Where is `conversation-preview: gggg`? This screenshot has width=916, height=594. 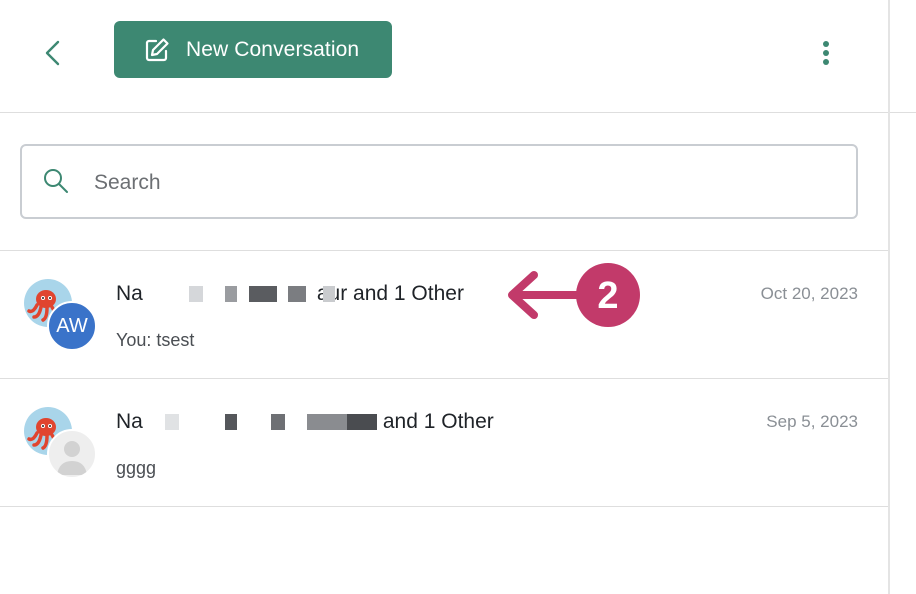
conversation-preview: gggg is located at coordinates (136, 468).